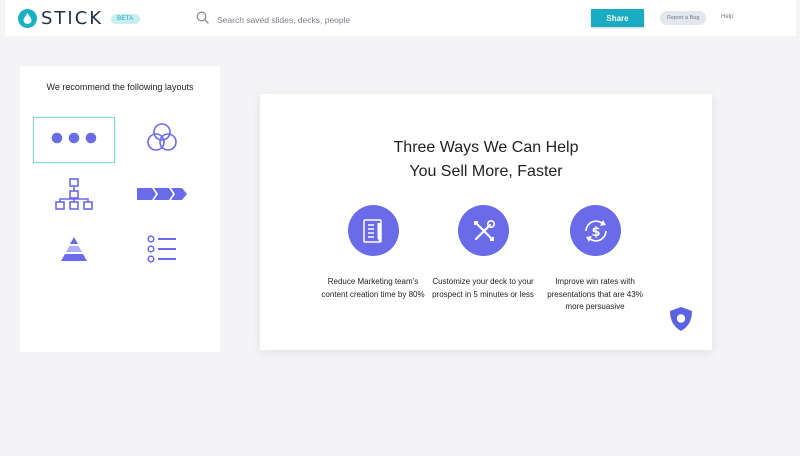  I want to click on search-icon, so click(202, 20).